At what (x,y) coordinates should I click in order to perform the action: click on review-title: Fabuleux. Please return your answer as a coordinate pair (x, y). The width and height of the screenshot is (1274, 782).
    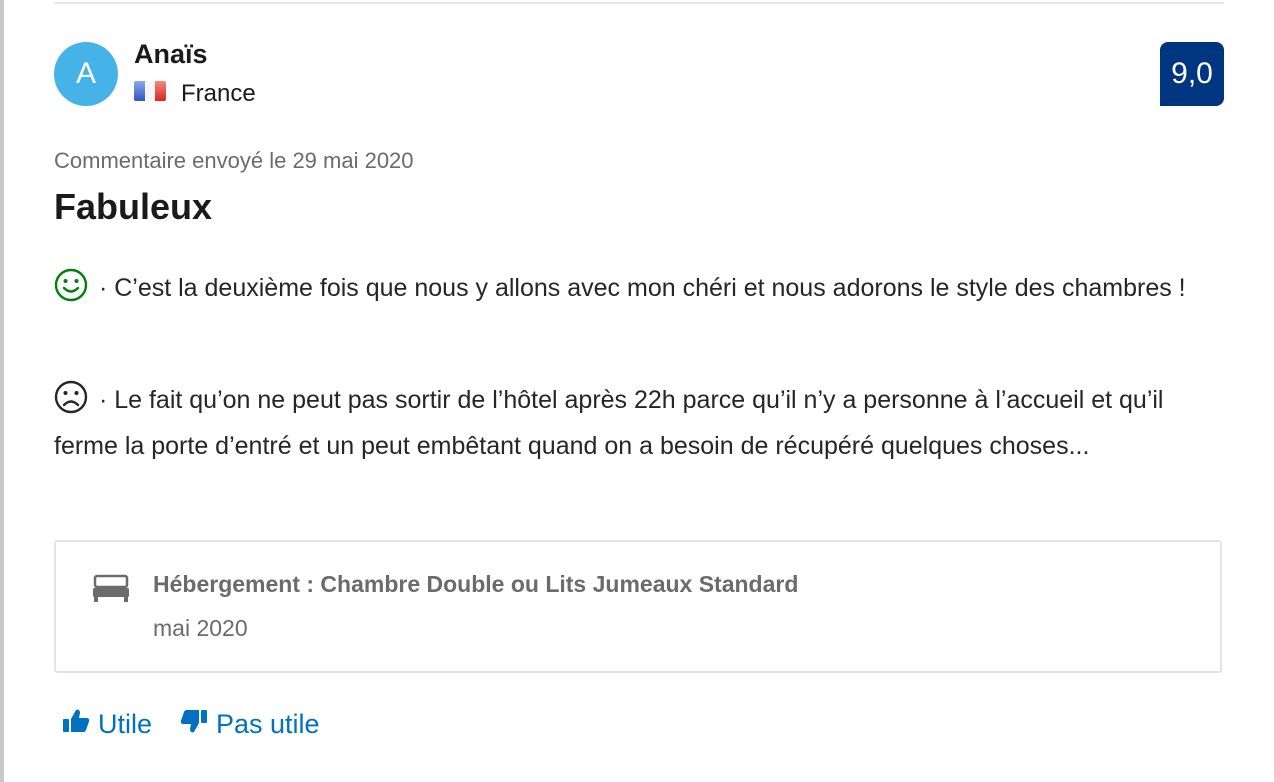
    Looking at the image, I should click on (133, 206).